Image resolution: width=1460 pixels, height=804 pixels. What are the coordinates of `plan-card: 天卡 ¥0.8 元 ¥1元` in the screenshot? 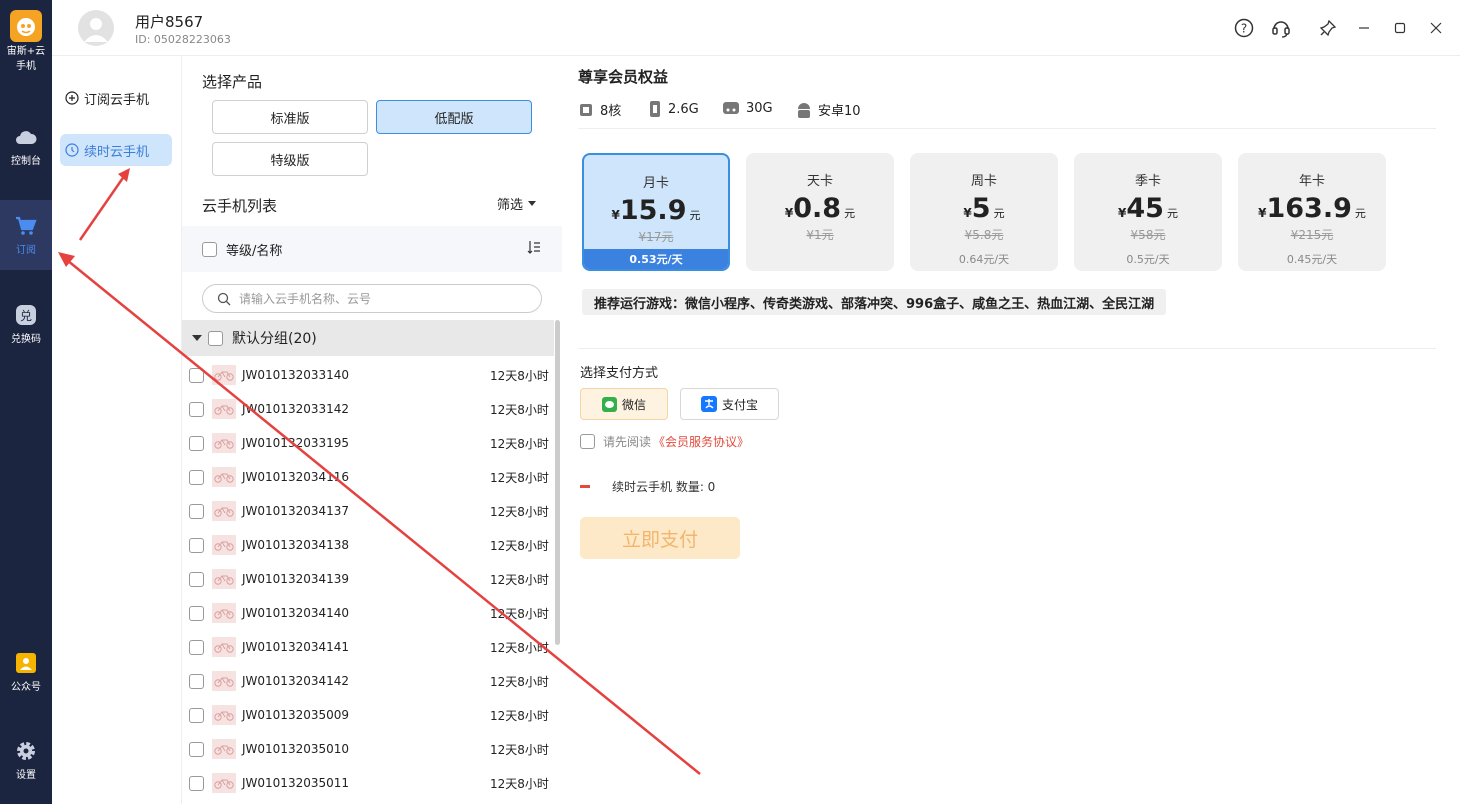 It's located at (820, 212).